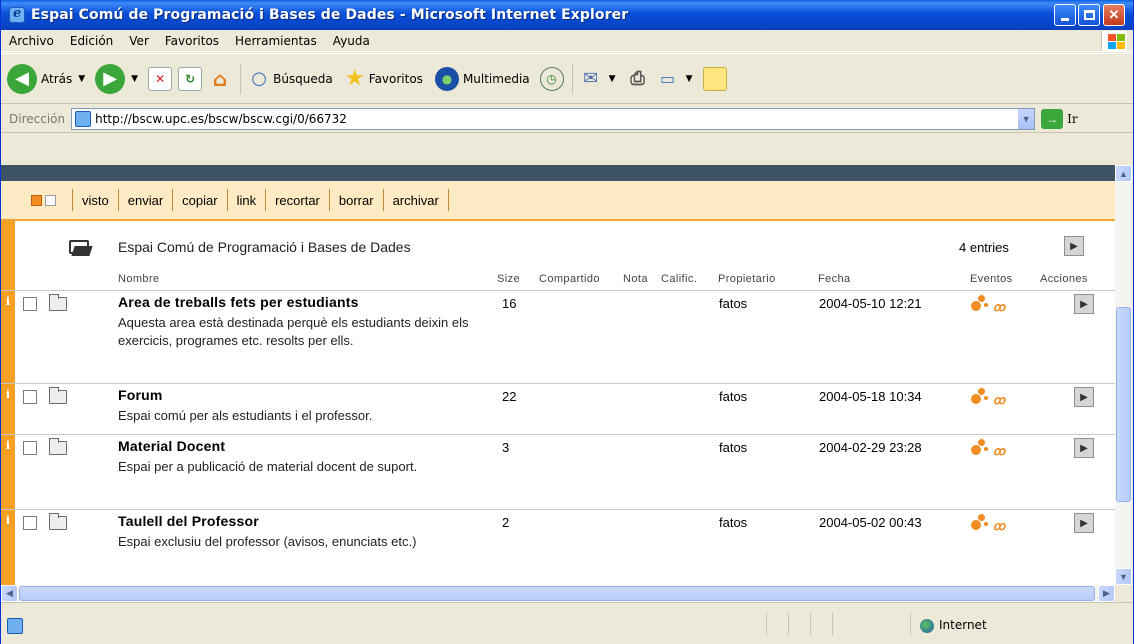 The height and width of the screenshot is (644, 1134). What do you see at coordinates (1114, 15) in the screenshot?
I see `close-button: ✕` at bounding box center [1114, 15].